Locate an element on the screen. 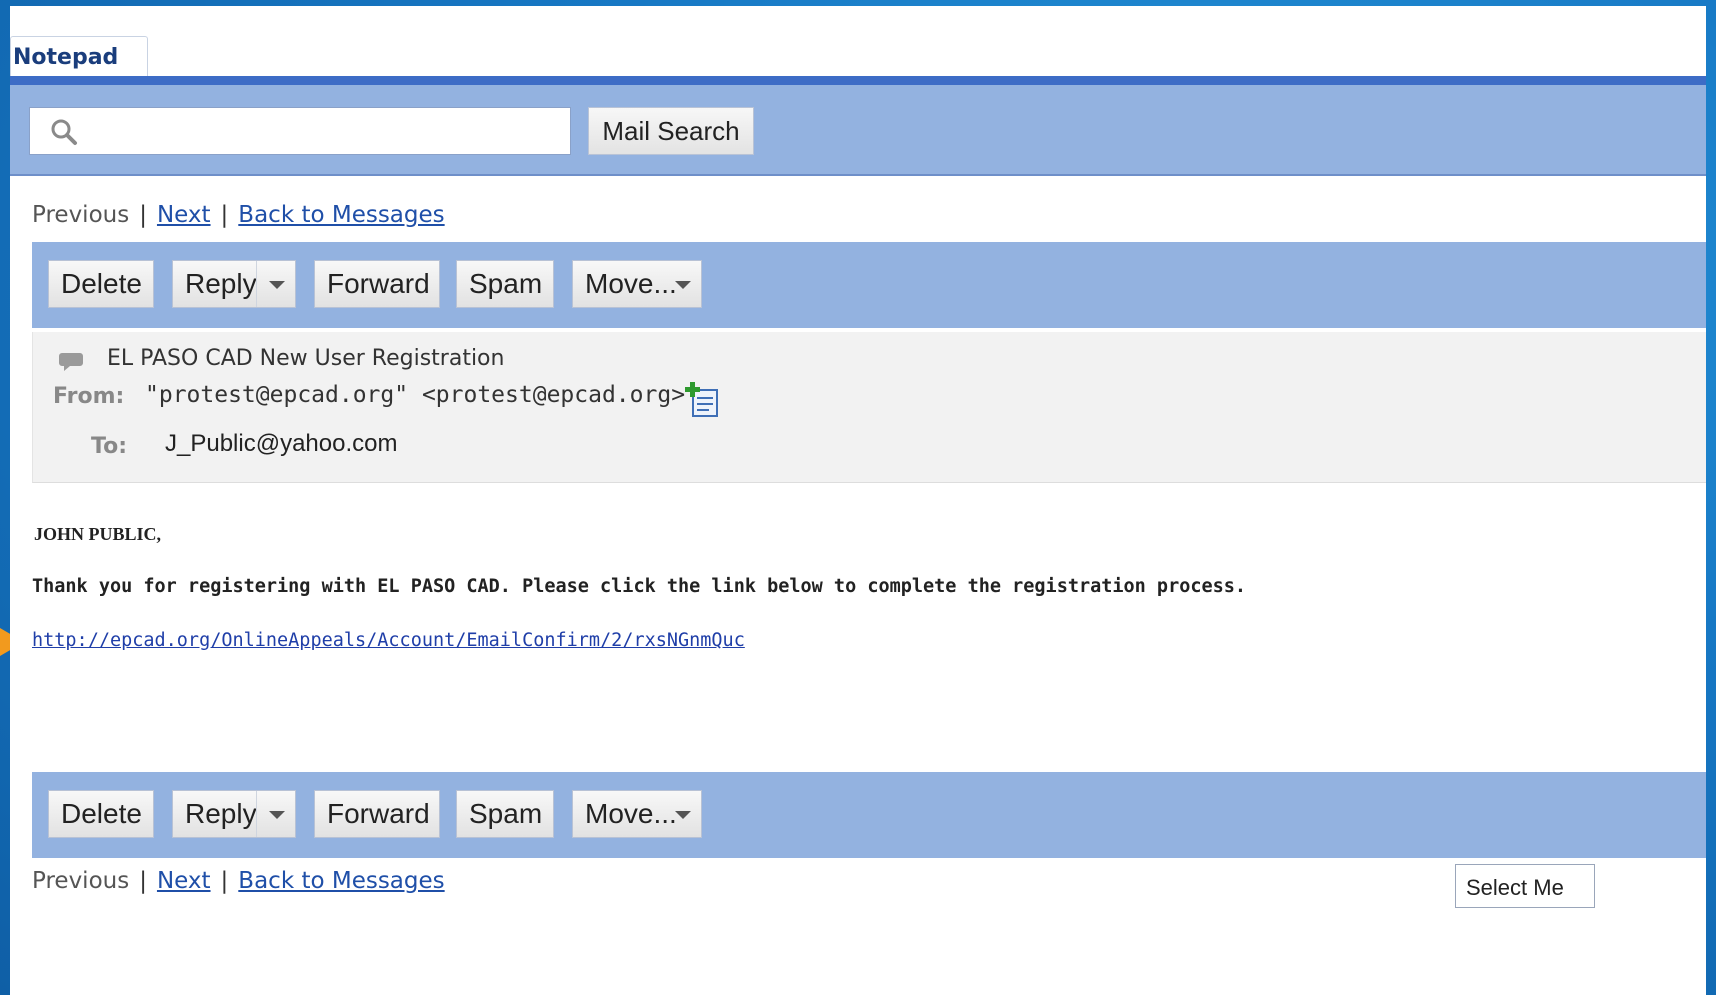 This screenshot has height=995, width=1716. search-input is located at coordinates (327, 132).